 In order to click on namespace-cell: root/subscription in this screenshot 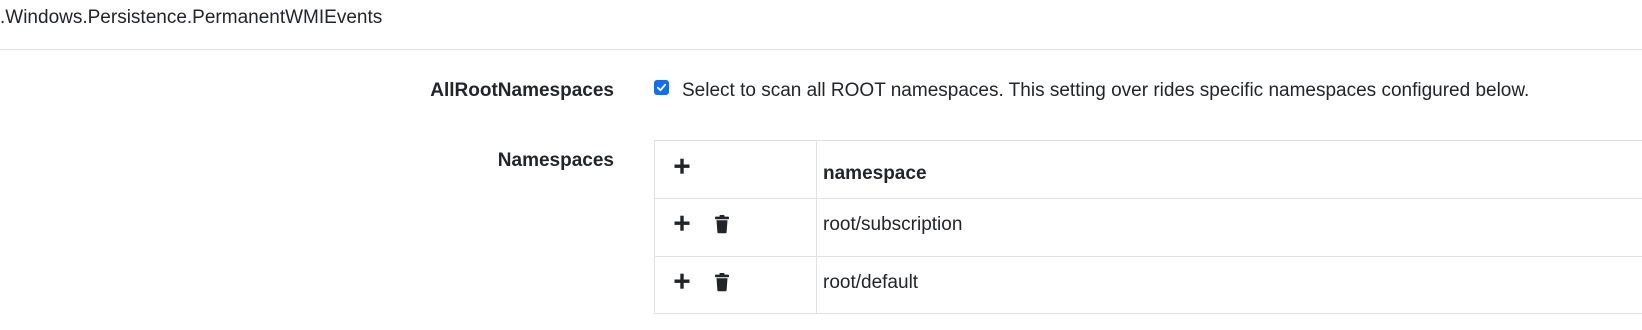, I will do `click(892, 225)`.